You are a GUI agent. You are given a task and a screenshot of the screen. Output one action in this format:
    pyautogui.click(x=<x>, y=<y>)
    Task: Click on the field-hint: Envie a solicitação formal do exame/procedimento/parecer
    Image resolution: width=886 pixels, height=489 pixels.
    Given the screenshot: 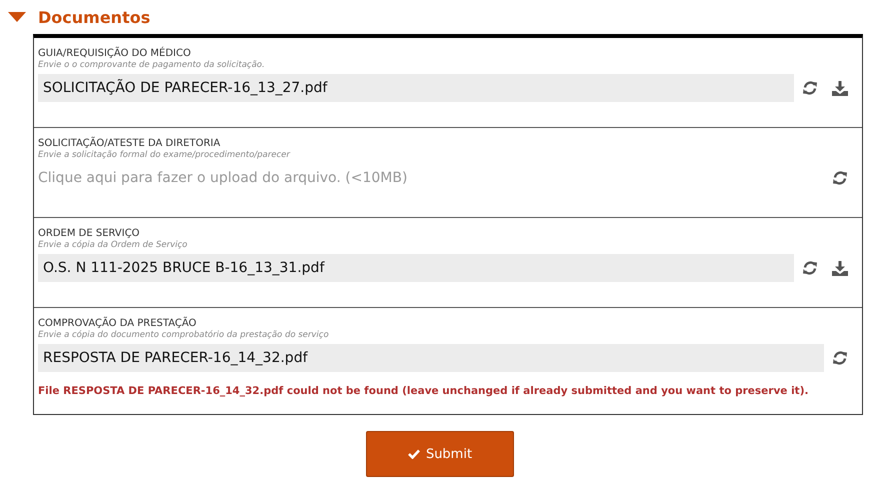 What is the action you would take?
    pyautogui.click(x=165, y=155)
    